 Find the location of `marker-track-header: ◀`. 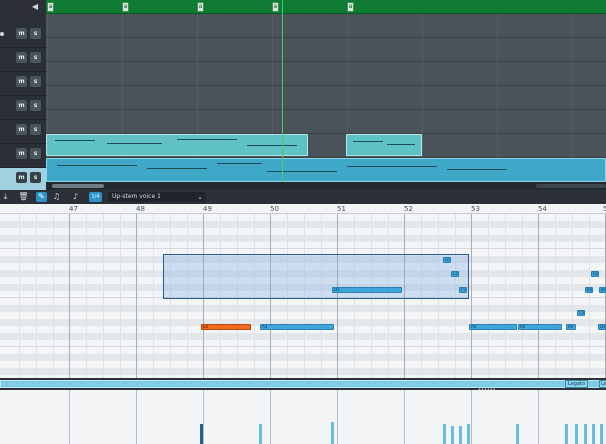

marker-track-header: ◀ is located at coordinates (23, 7).